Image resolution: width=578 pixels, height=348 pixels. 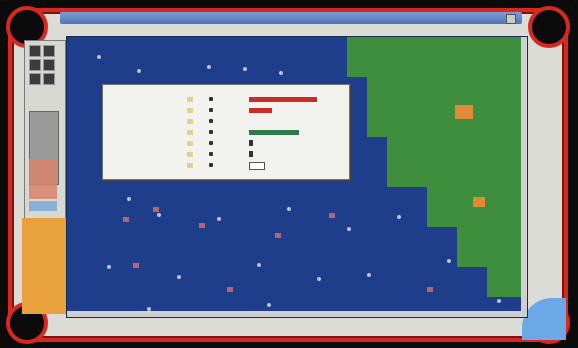 I want to click on popup-title, so click(x=117, y=90).